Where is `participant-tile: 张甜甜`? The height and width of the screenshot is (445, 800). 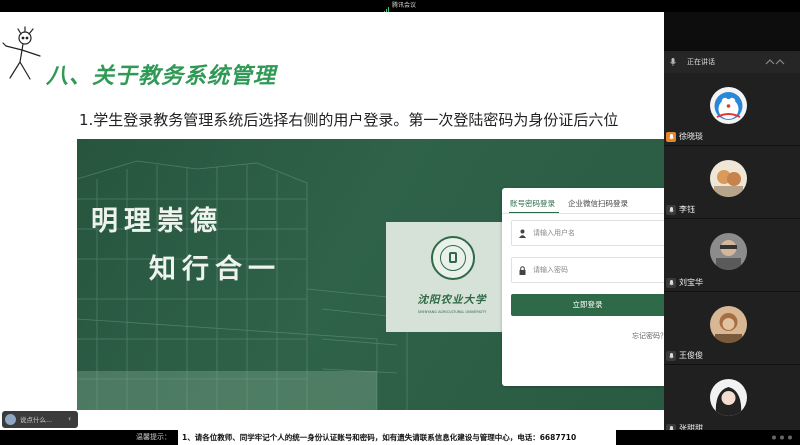 participant-tile: 张甜甜 is located at coordinates (732, 401).